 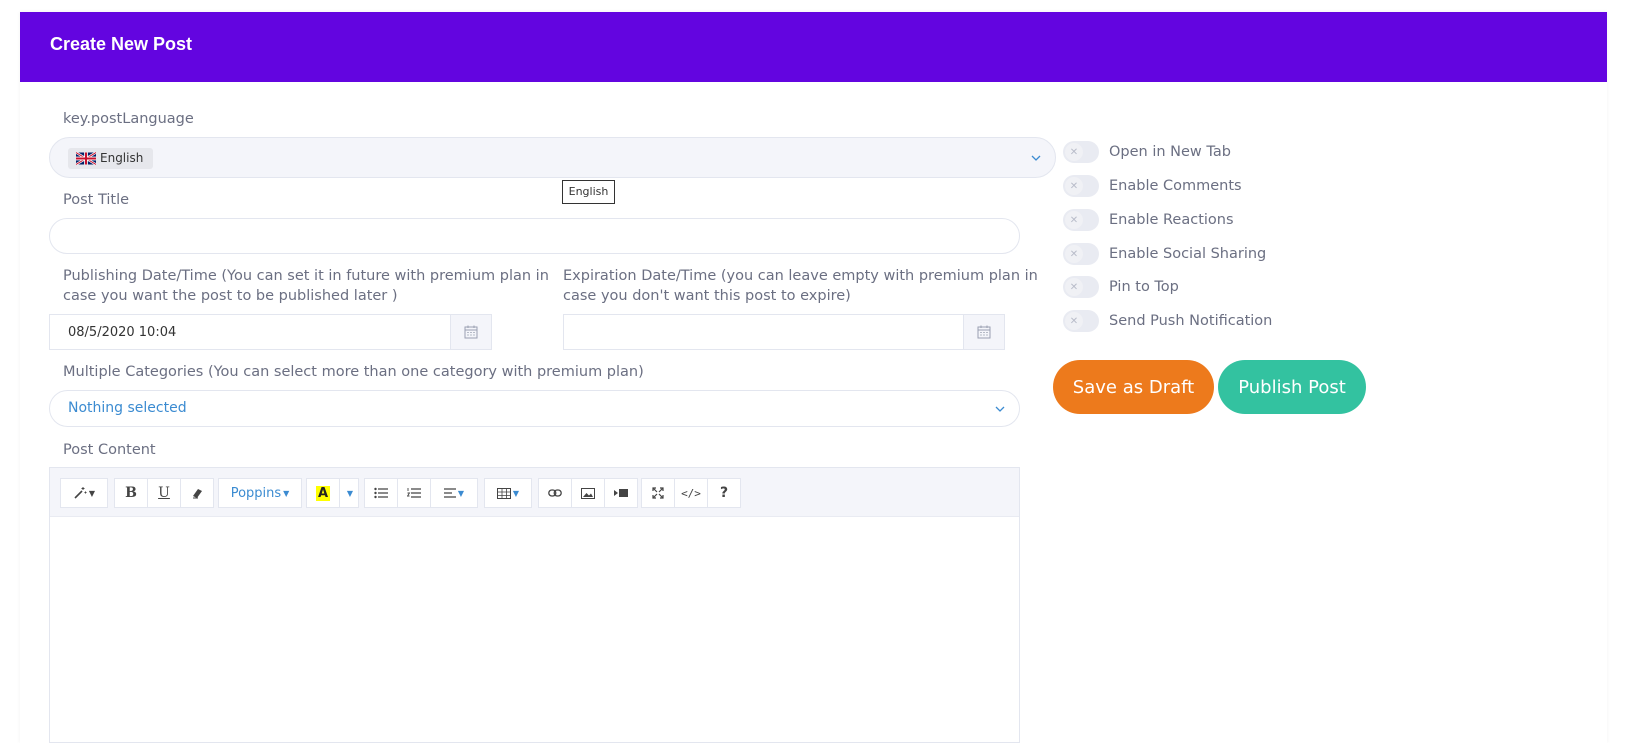 I want to click on paragraph-align-button: ▼, so click(x=454, y=493).